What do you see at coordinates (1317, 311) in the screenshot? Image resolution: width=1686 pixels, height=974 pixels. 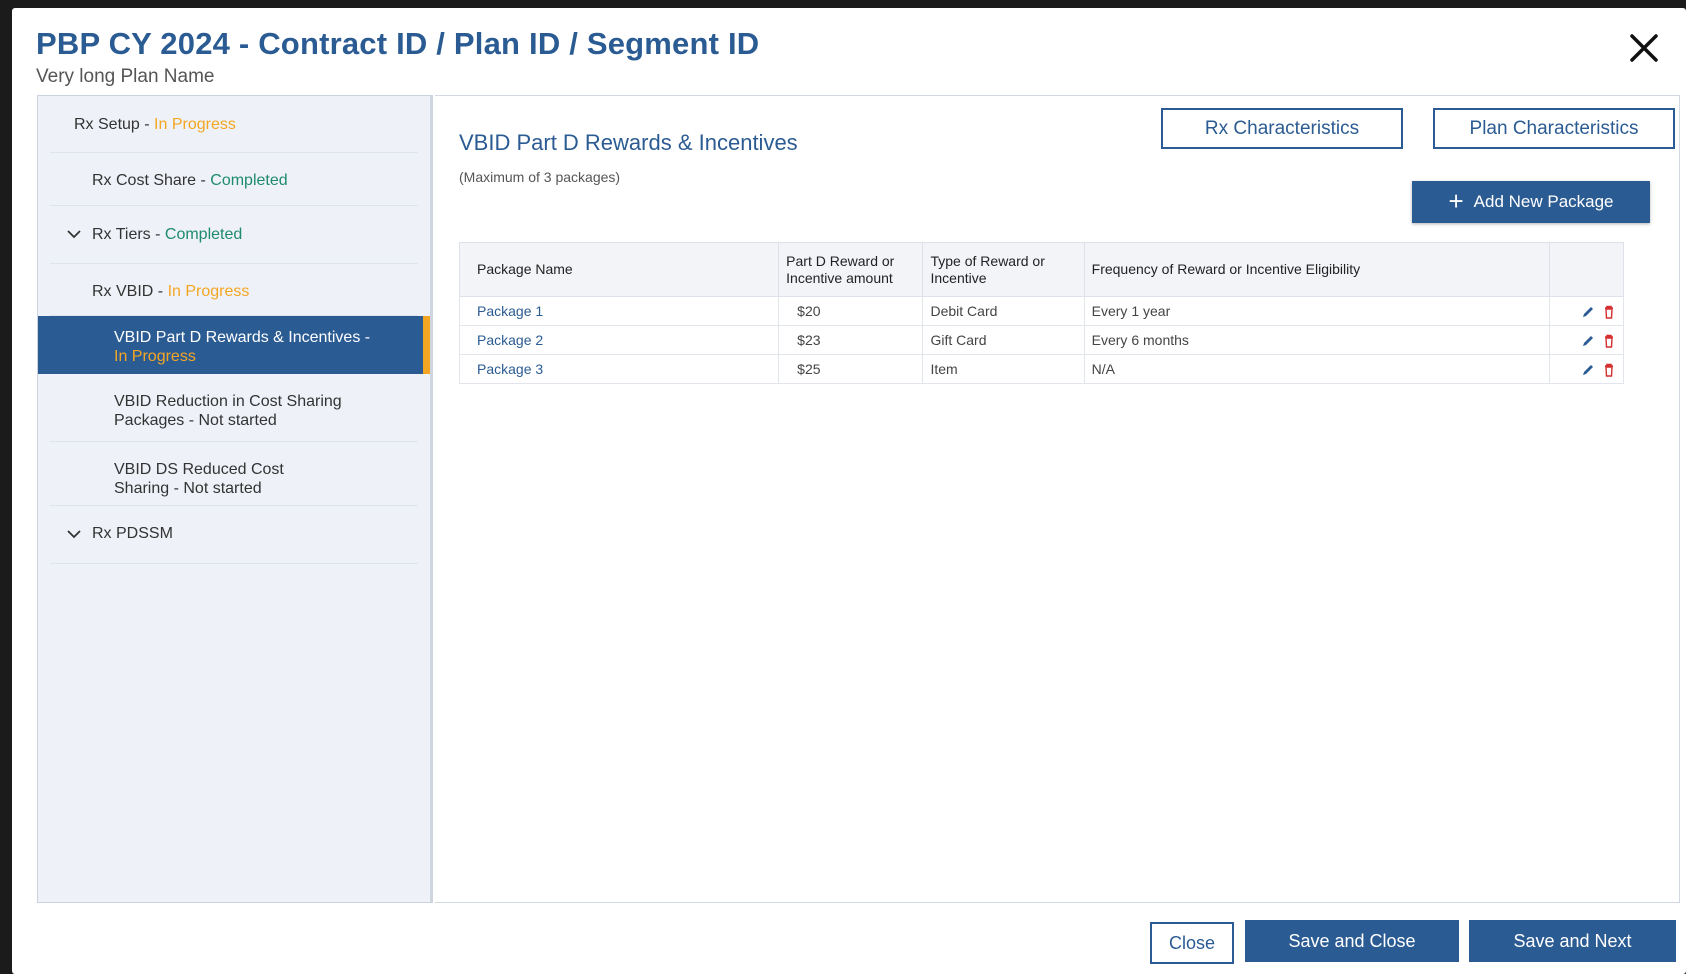 I see `frequency-cell: Every 1 year` at bounding box center [1317, 311].